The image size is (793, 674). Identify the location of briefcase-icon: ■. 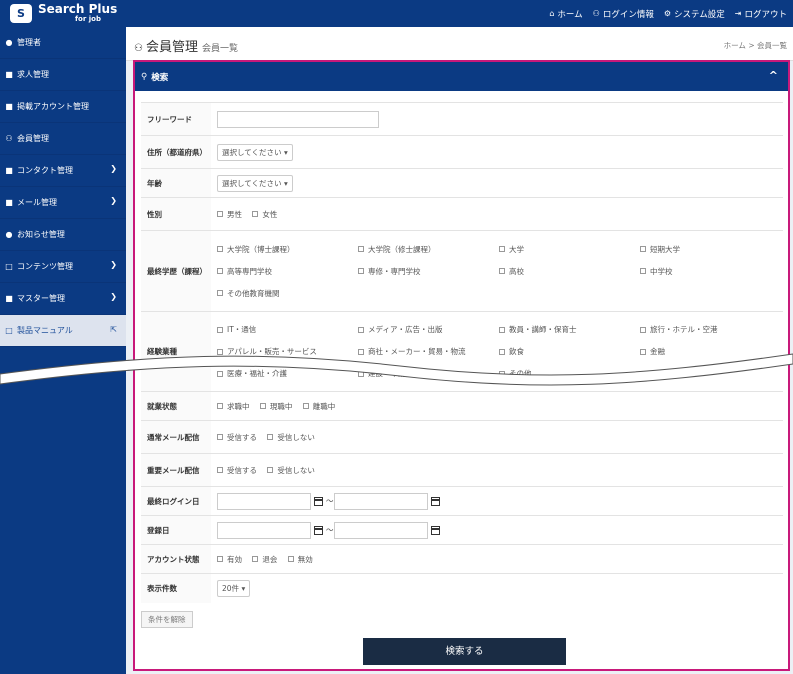
(9, 74).